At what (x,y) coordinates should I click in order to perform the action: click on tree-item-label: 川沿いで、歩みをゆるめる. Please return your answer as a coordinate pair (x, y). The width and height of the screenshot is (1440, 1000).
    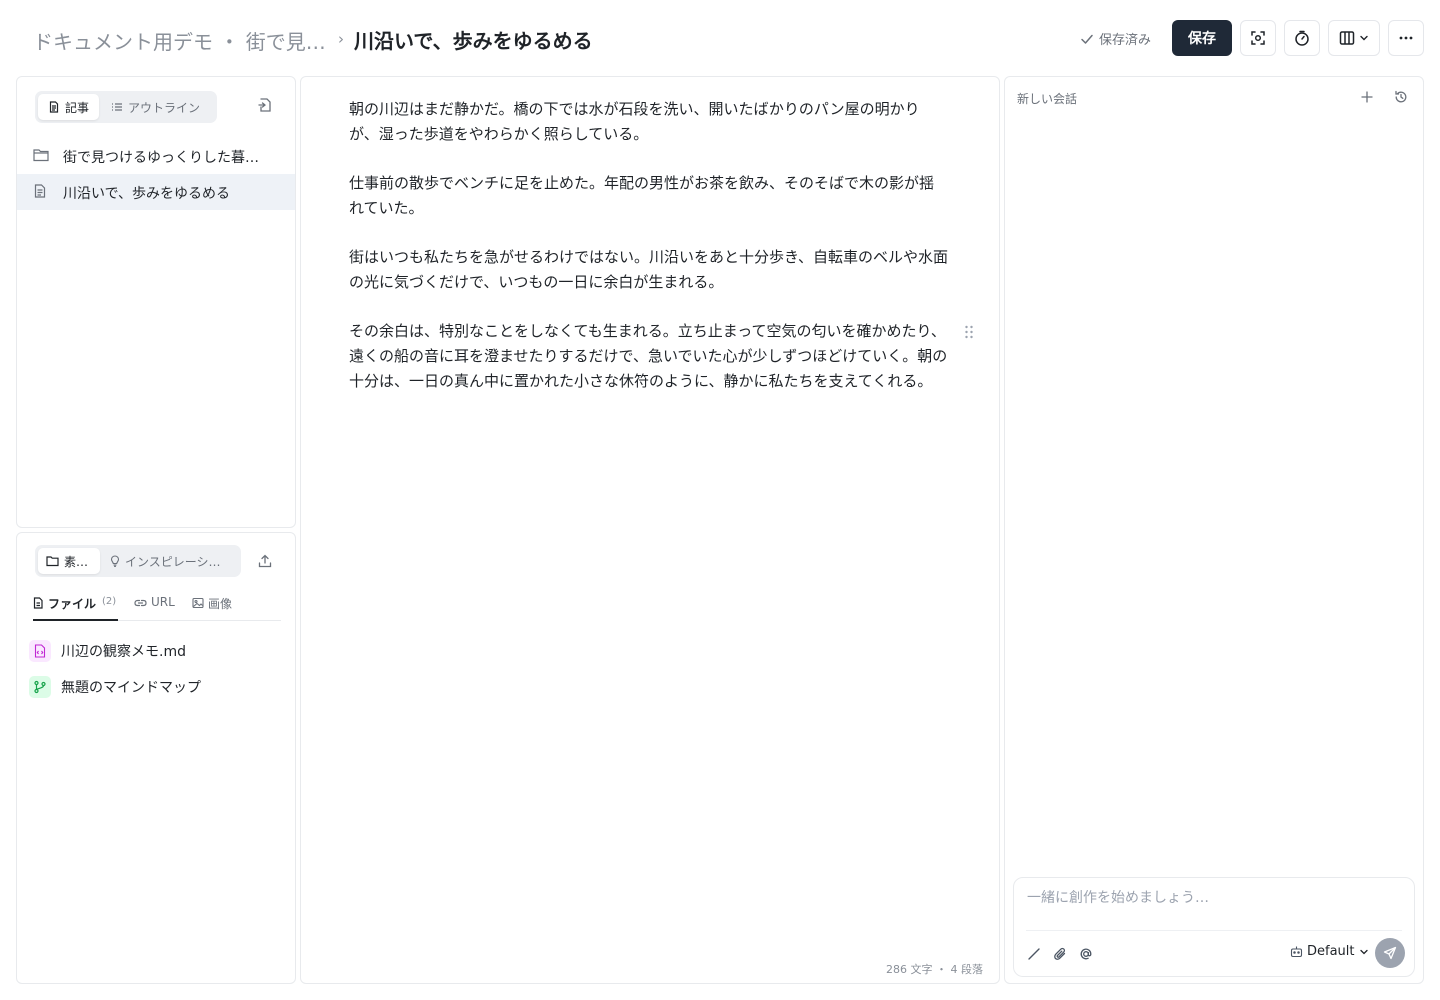
    Looking at the image, I should click on (147, 194).